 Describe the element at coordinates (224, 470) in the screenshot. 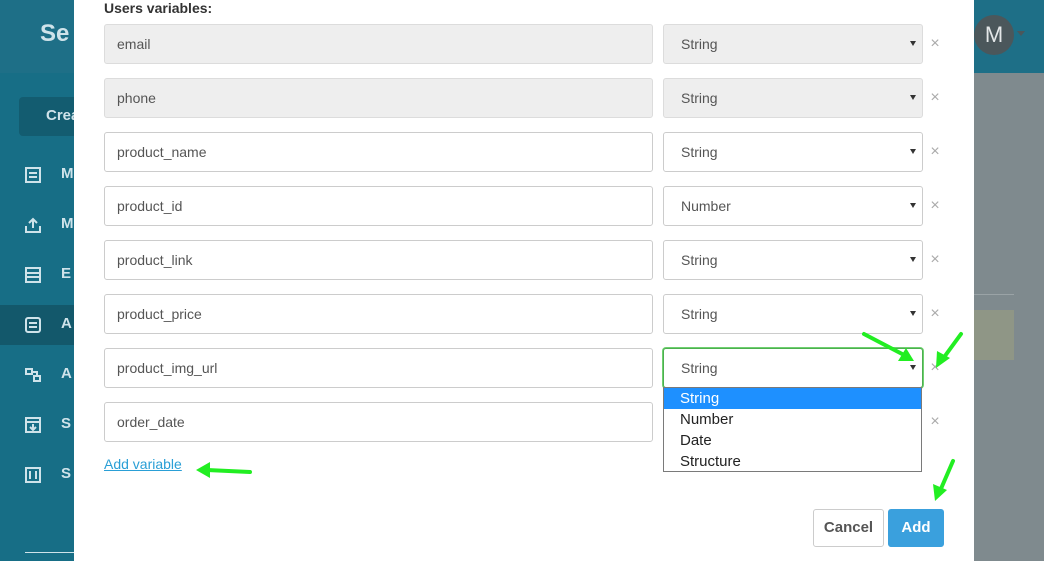

I see `arrow-to-add-variable` at that location.